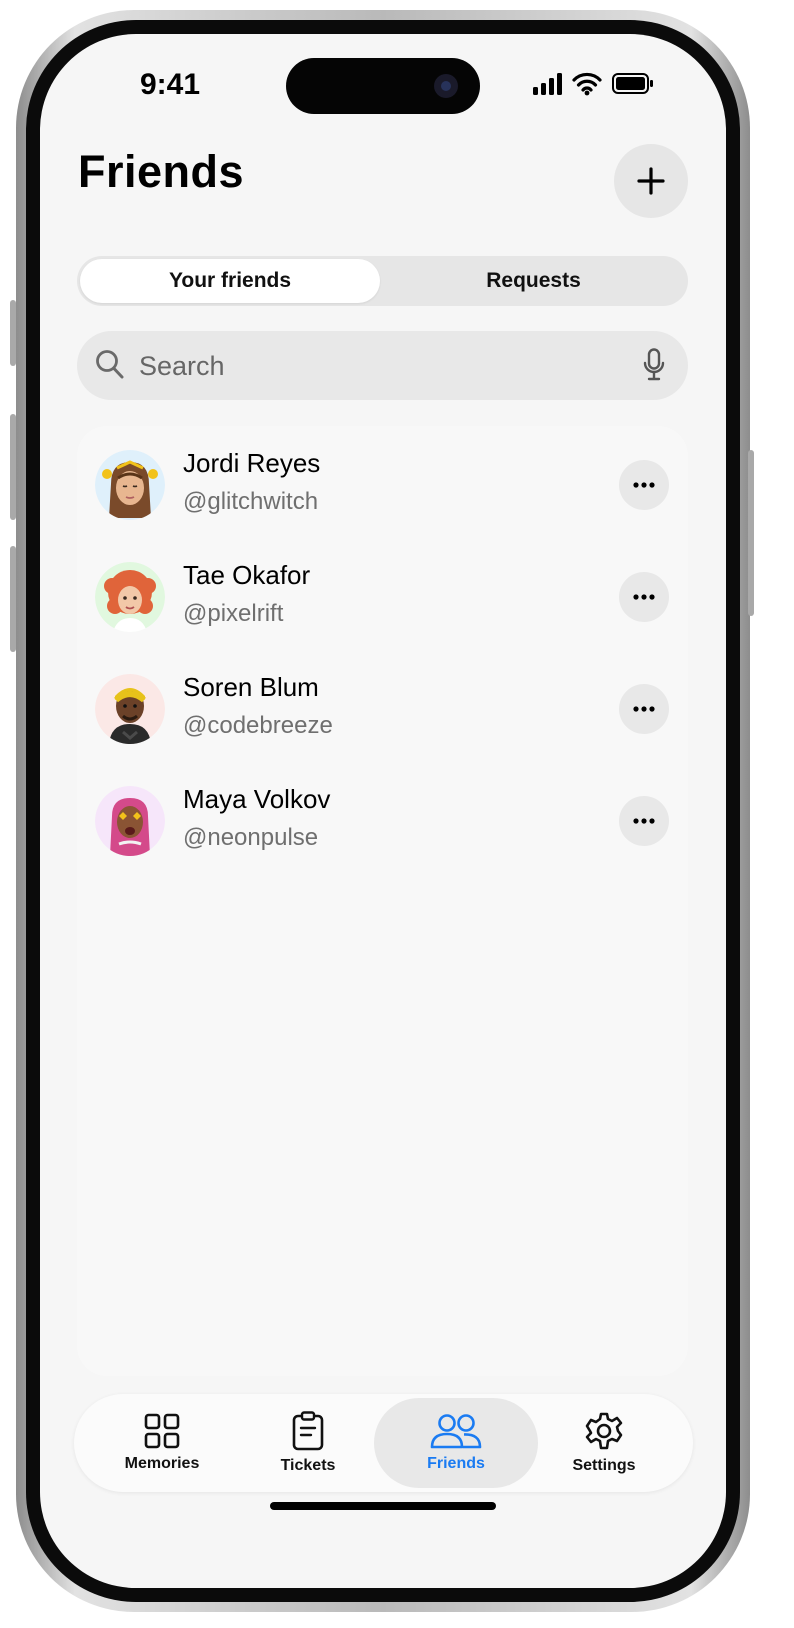  I want to click on status-icons, so click(598, 84).